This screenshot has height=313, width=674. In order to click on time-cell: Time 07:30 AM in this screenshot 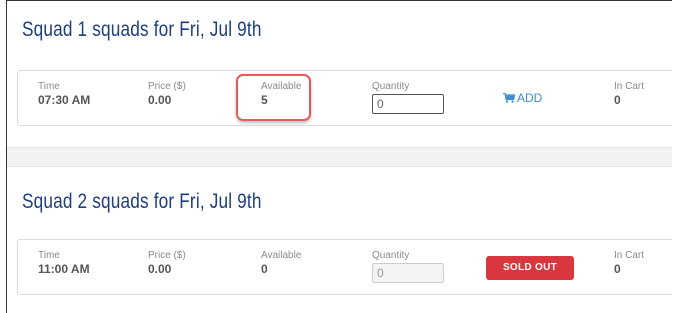, I will do `click(64, 94)`.